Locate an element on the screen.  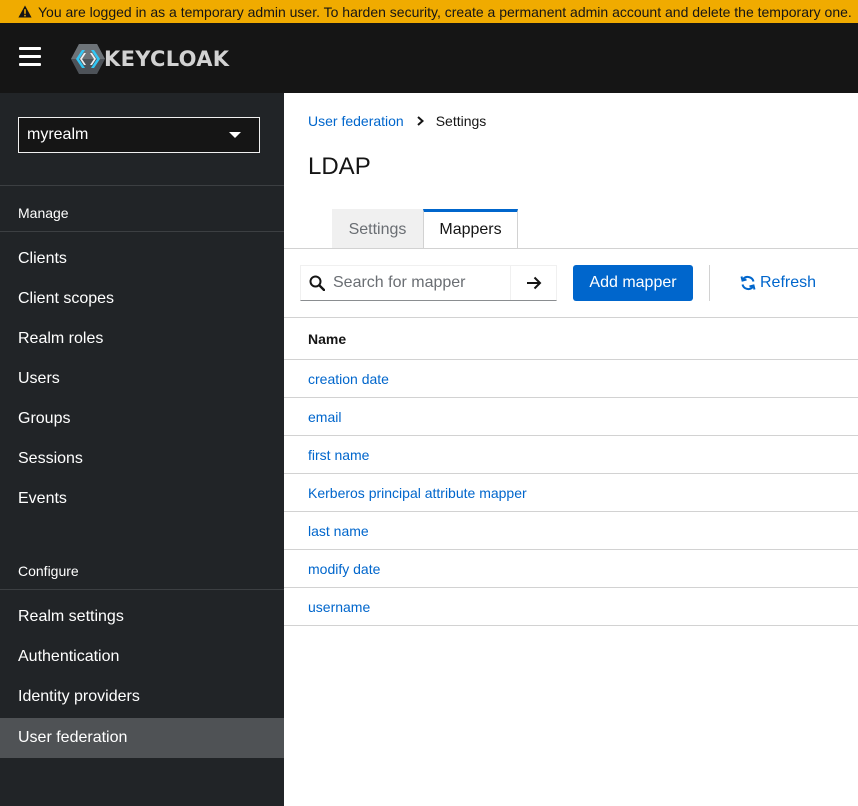
arrow-right-icon is located at coordinates (533, 283).